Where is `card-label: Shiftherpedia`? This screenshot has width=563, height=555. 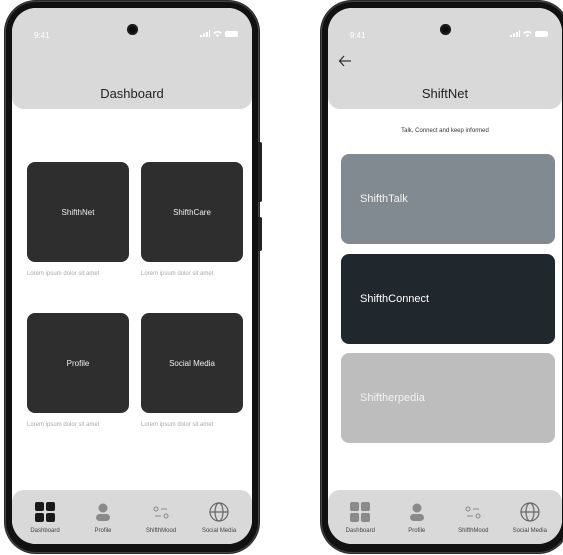
card-label: Shiftherpedia is located at coordinates (392, 398).